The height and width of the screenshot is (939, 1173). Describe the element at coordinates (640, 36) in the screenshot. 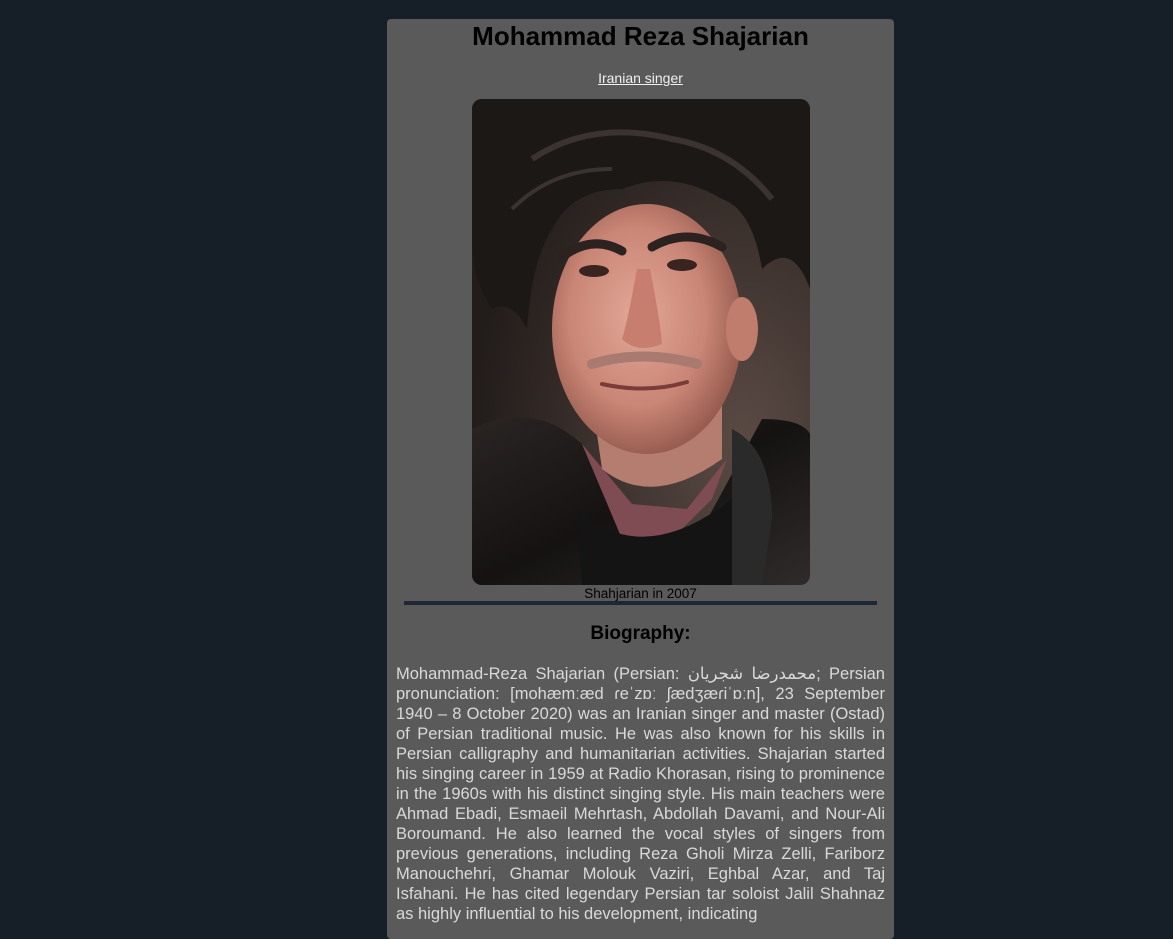

I see `page-title: Mohammad Reza Shajarian` at that location.